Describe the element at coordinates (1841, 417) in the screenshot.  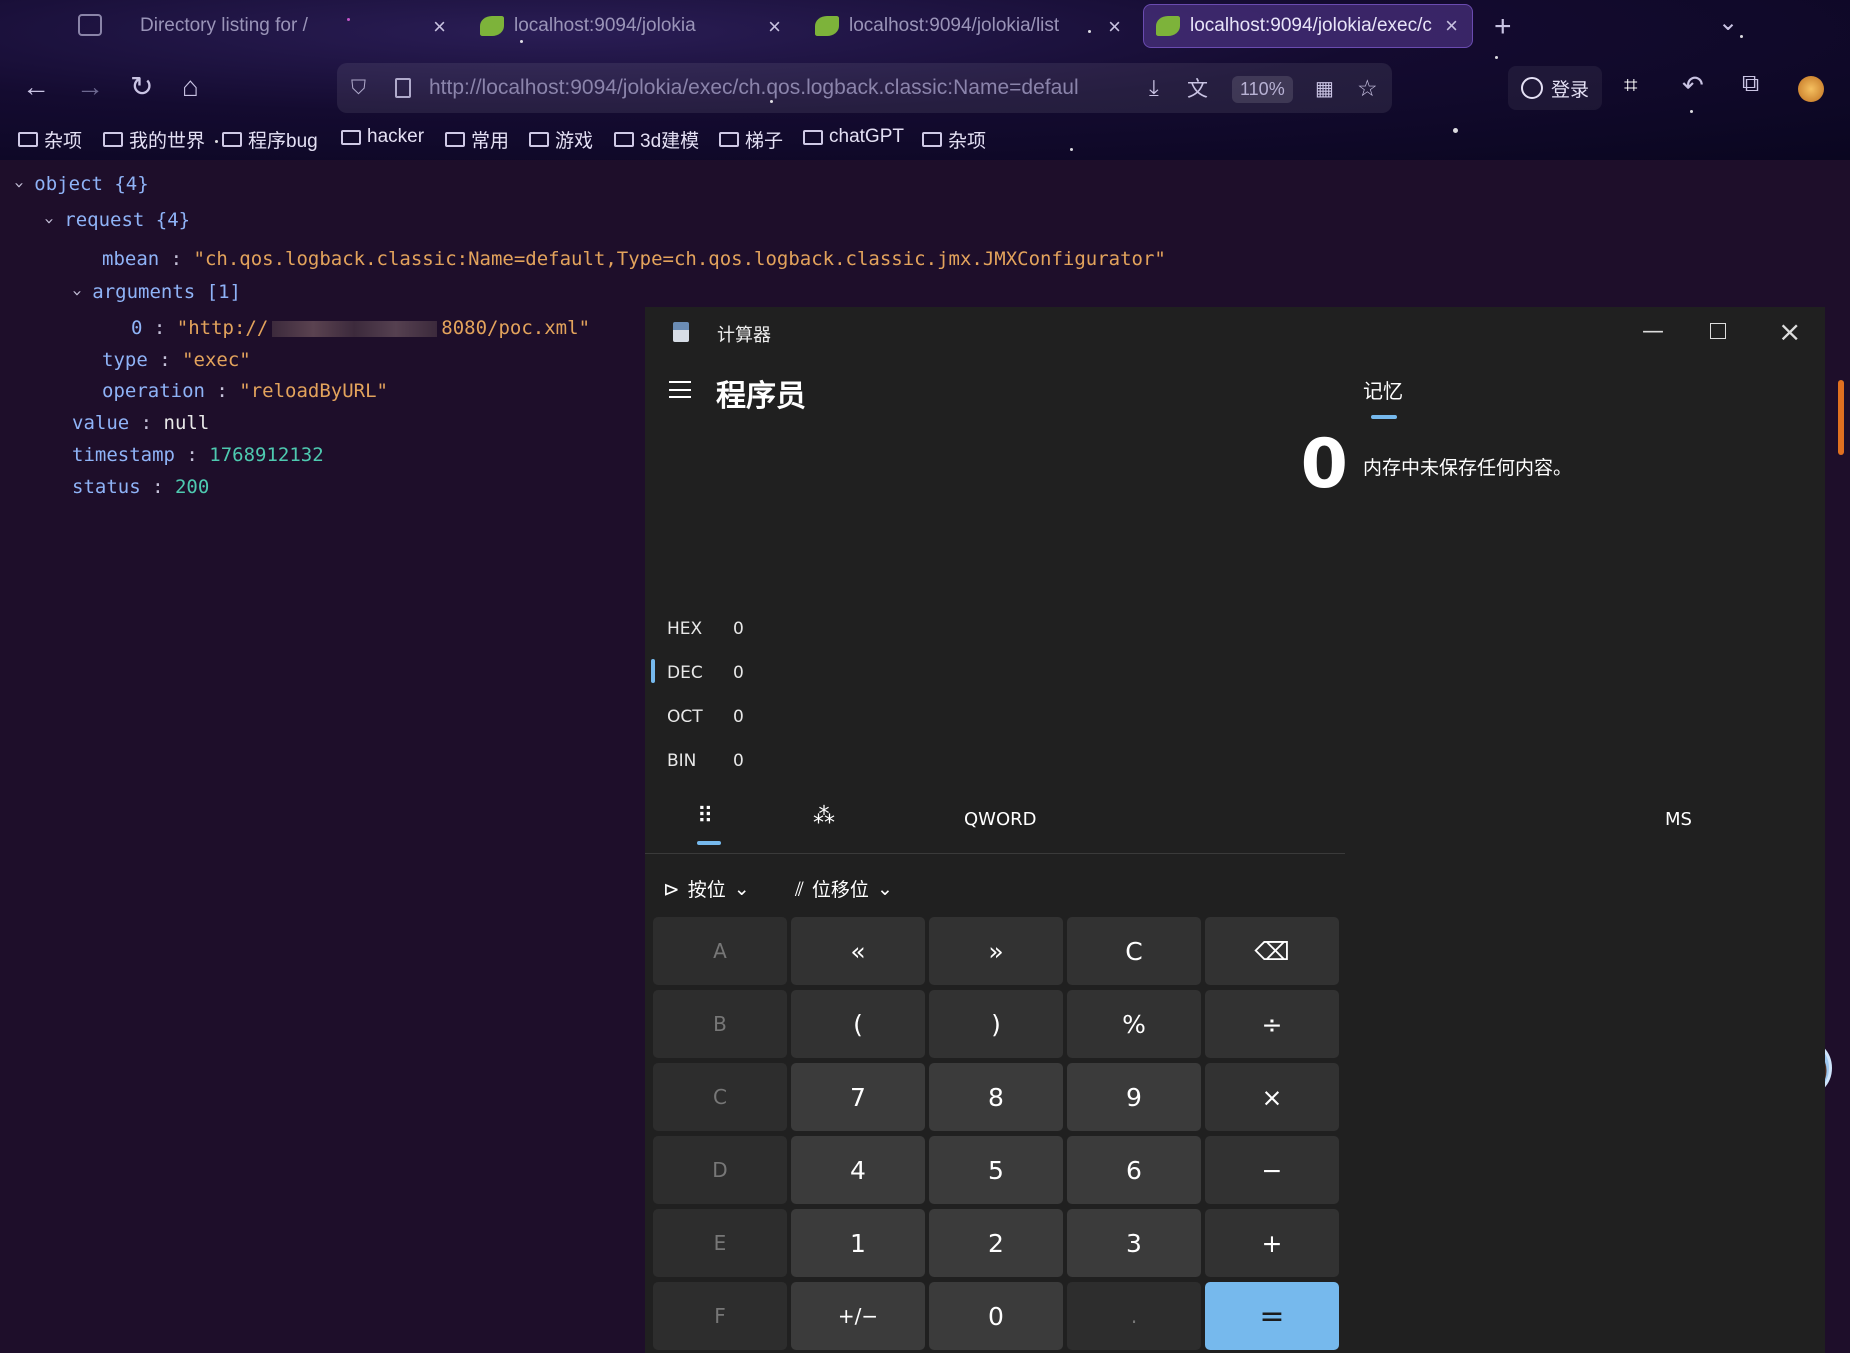
I see `page-scrollbar` at that location.